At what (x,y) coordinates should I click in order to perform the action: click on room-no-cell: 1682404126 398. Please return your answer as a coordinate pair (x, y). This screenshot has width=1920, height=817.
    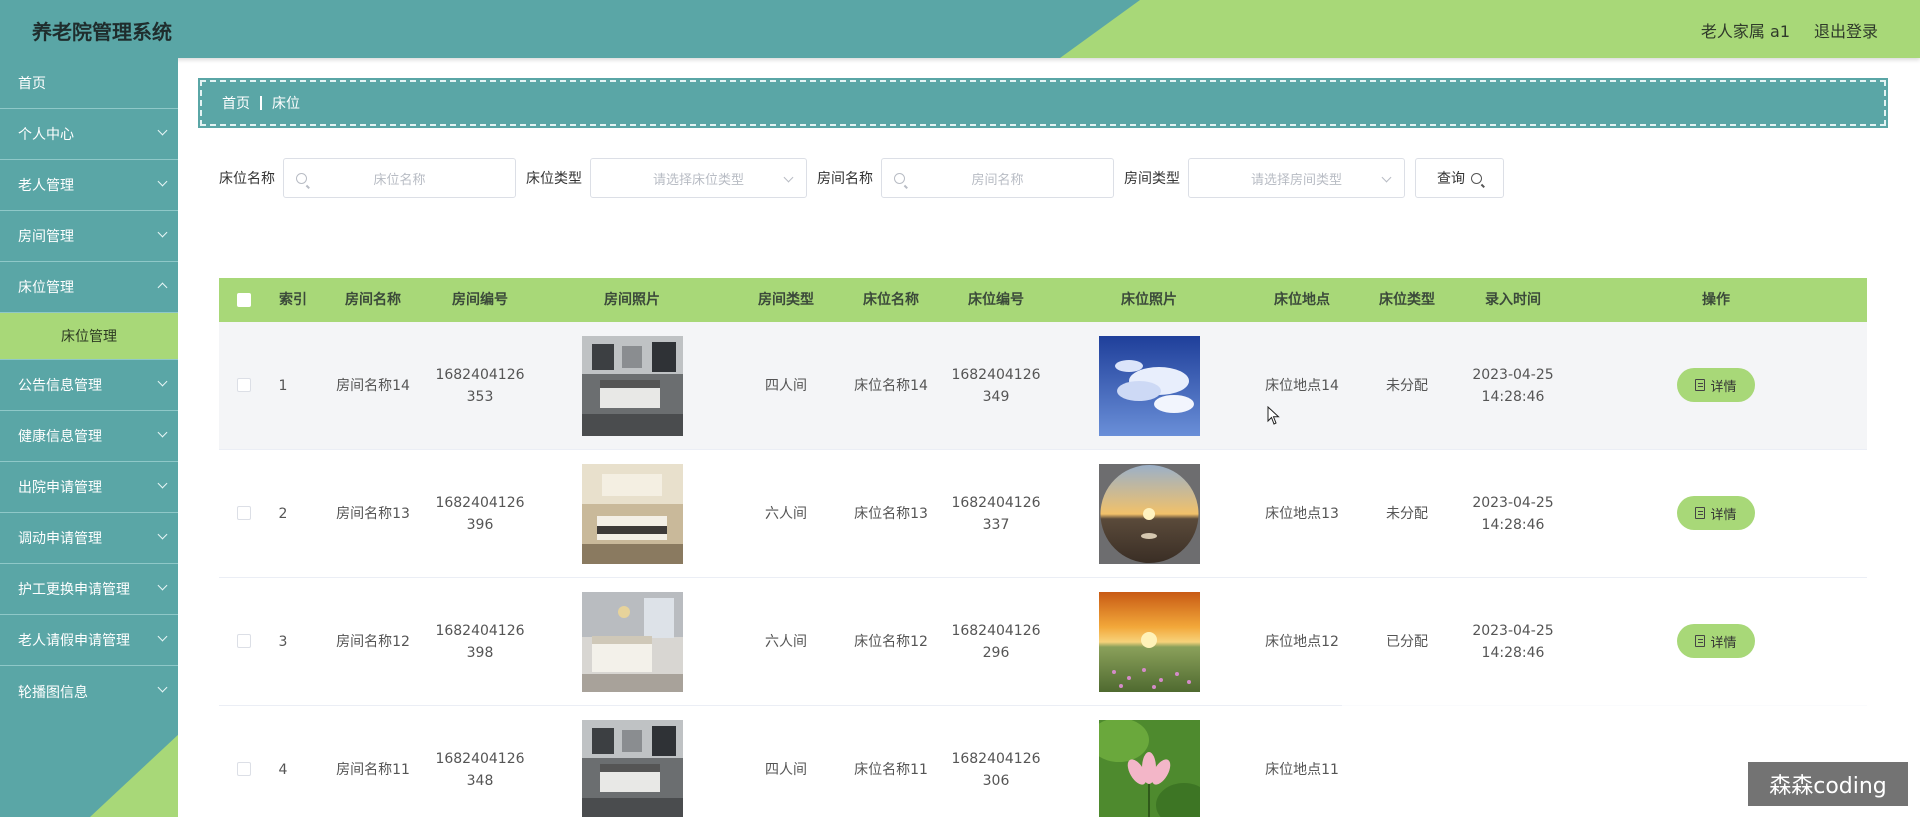
    Looking at the image, I should click on (479, 642).